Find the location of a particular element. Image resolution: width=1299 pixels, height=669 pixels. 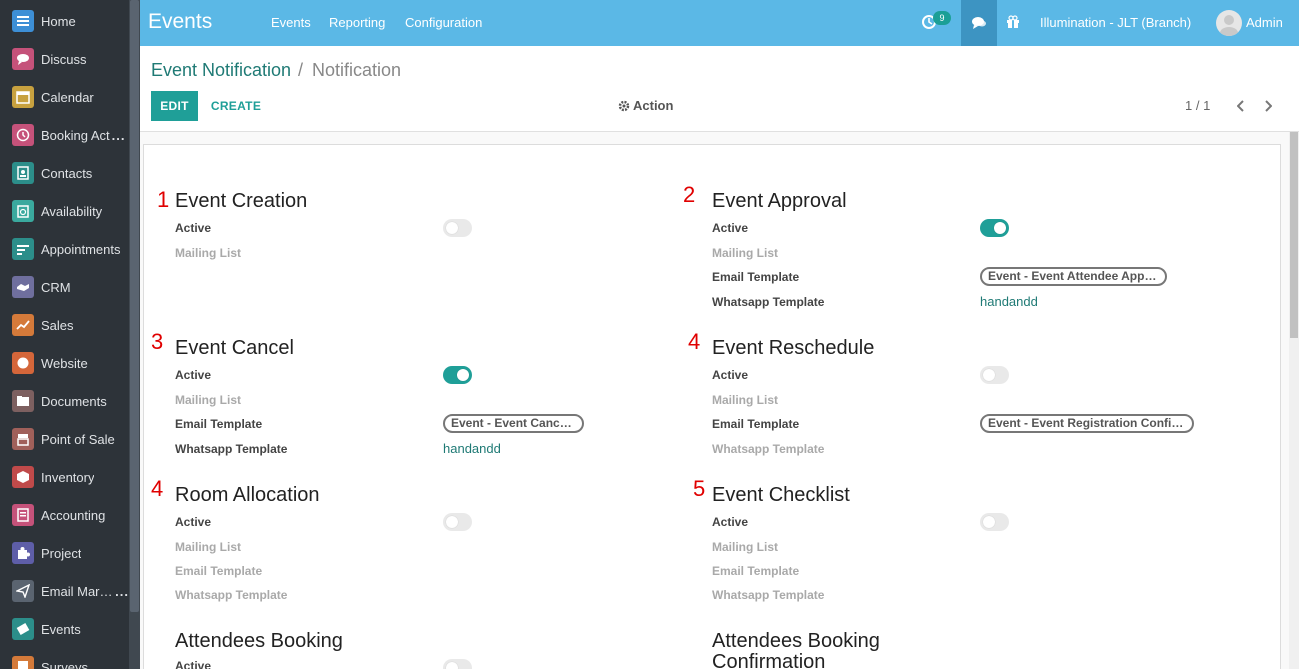

email-template-tag: Event - Event Cancelled is located at coordinates (513, 423).